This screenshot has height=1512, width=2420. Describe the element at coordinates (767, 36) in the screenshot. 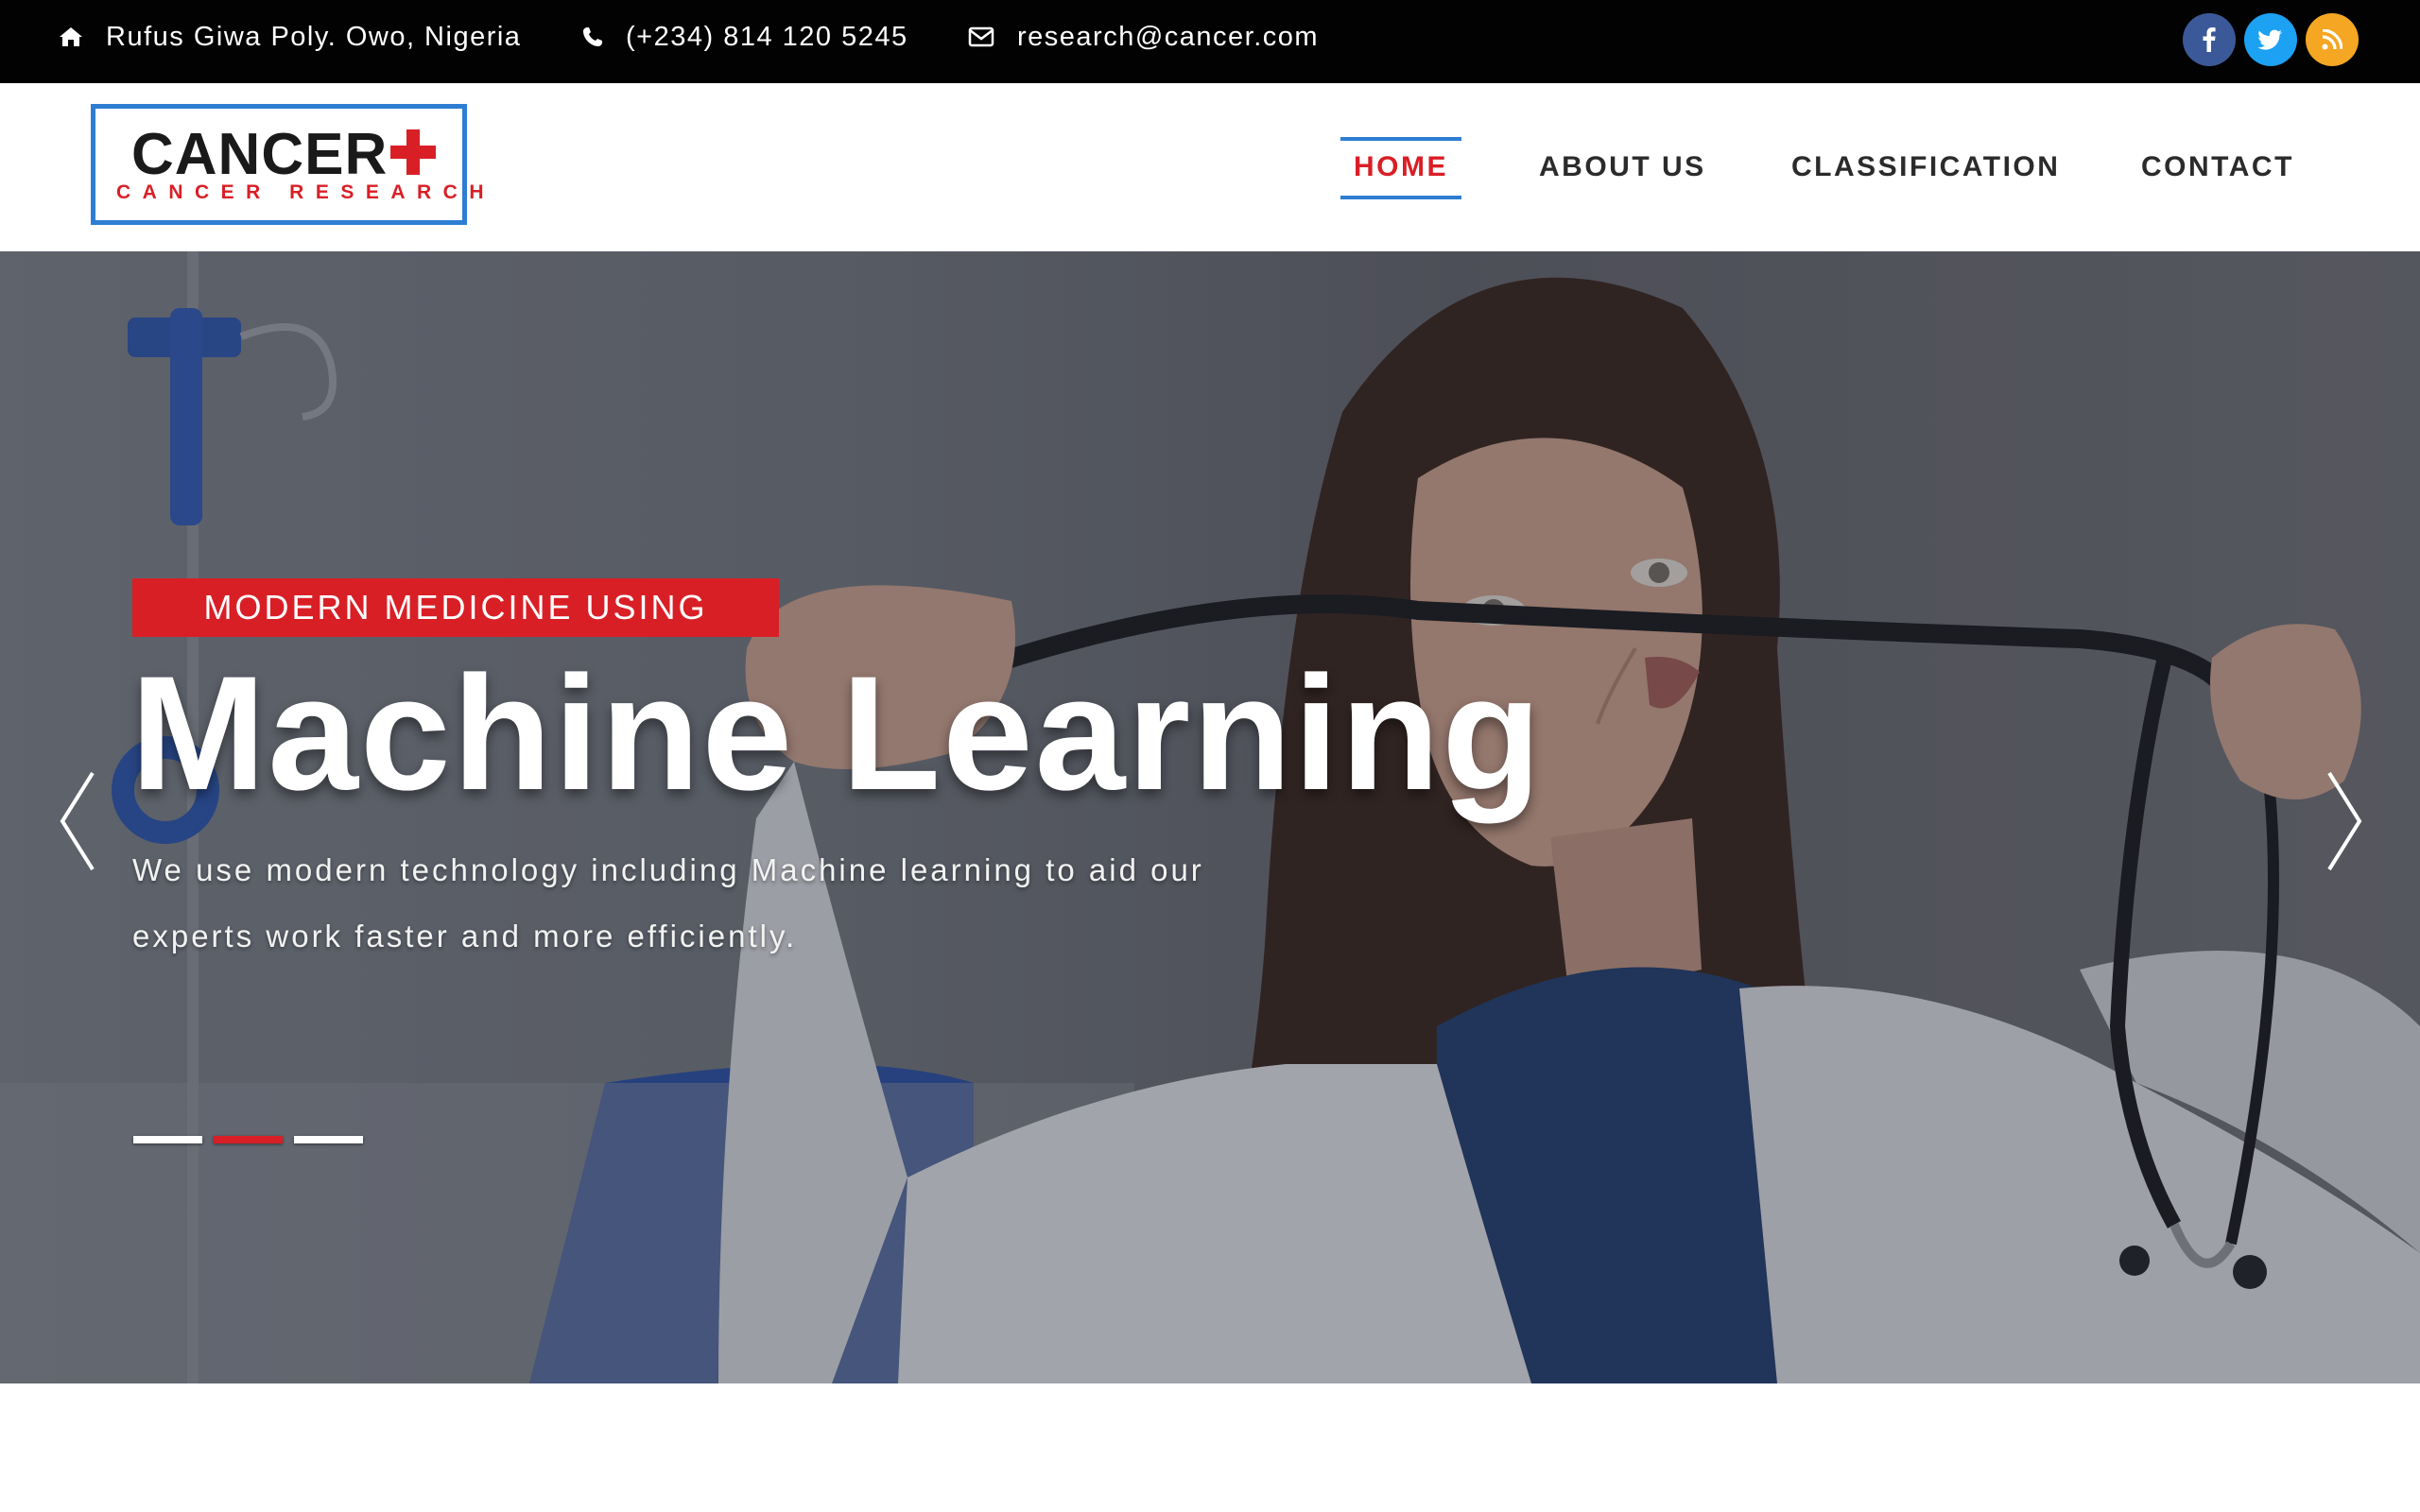

I see `phone-text: (+234) 814 120 5245` at that location.